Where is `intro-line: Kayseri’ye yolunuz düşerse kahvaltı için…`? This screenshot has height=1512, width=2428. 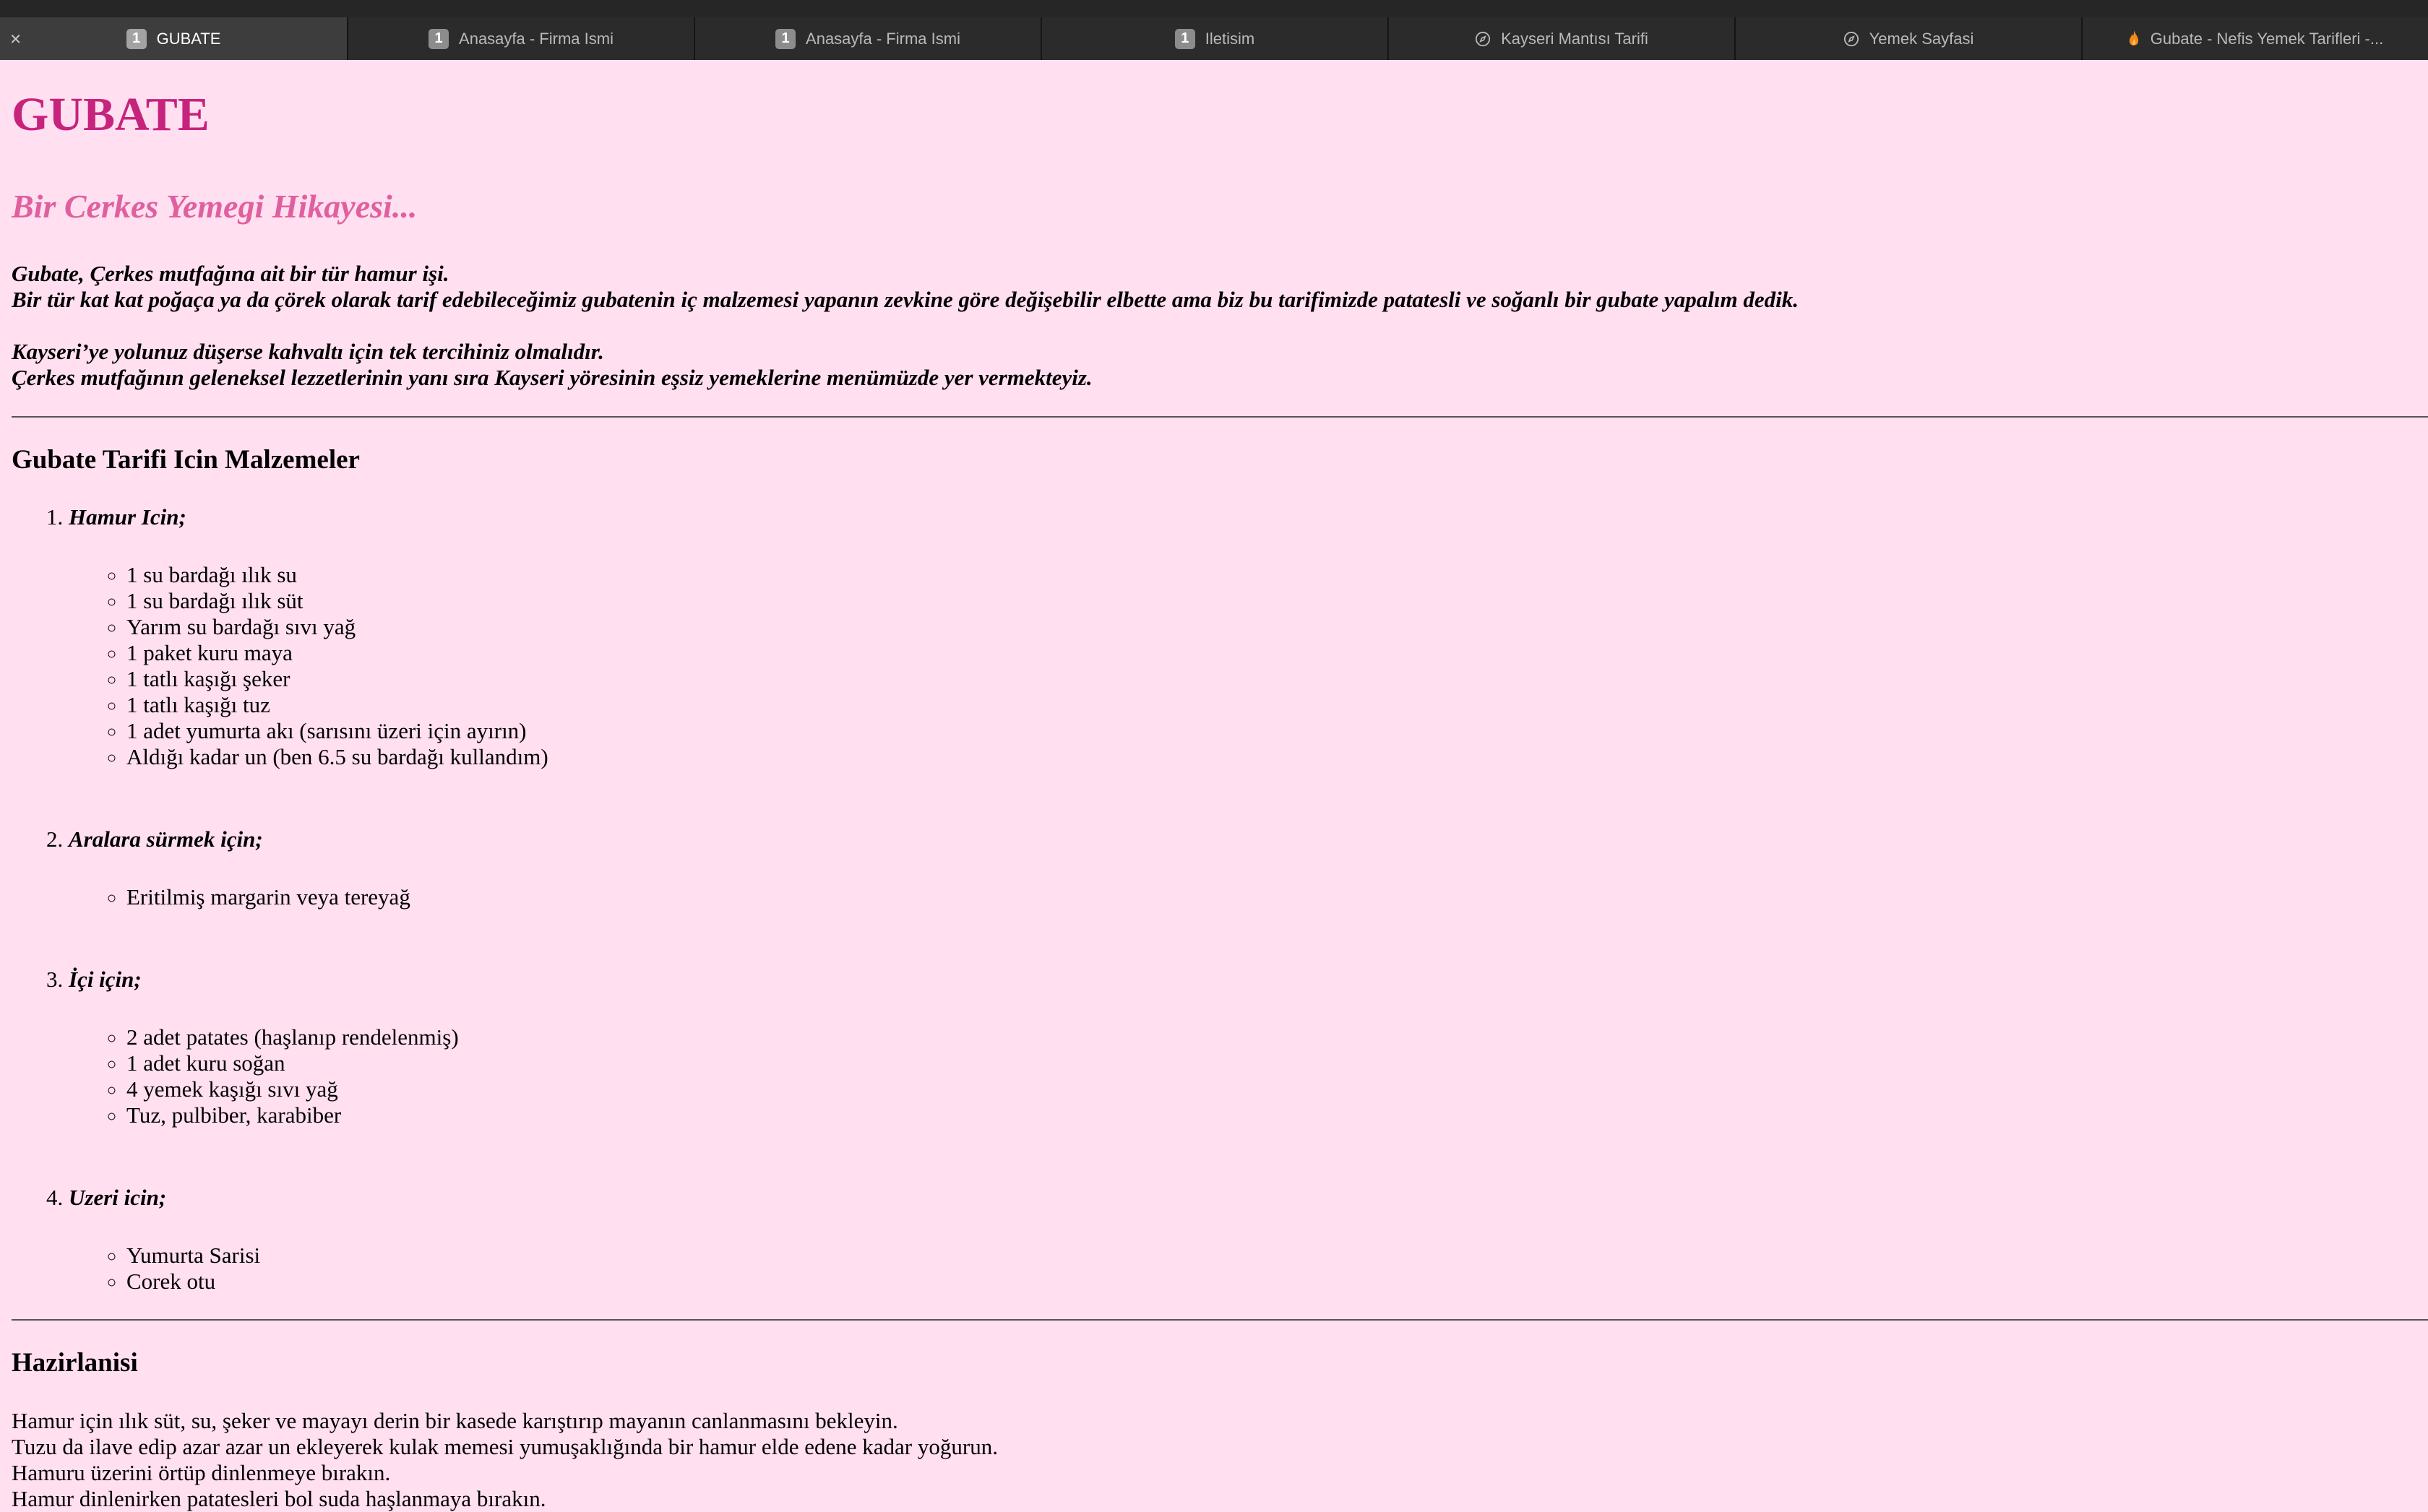 intro-line: Kayseri’ye yolunuz düşerse kahvaltı için… is located at coordinates (308, 351).